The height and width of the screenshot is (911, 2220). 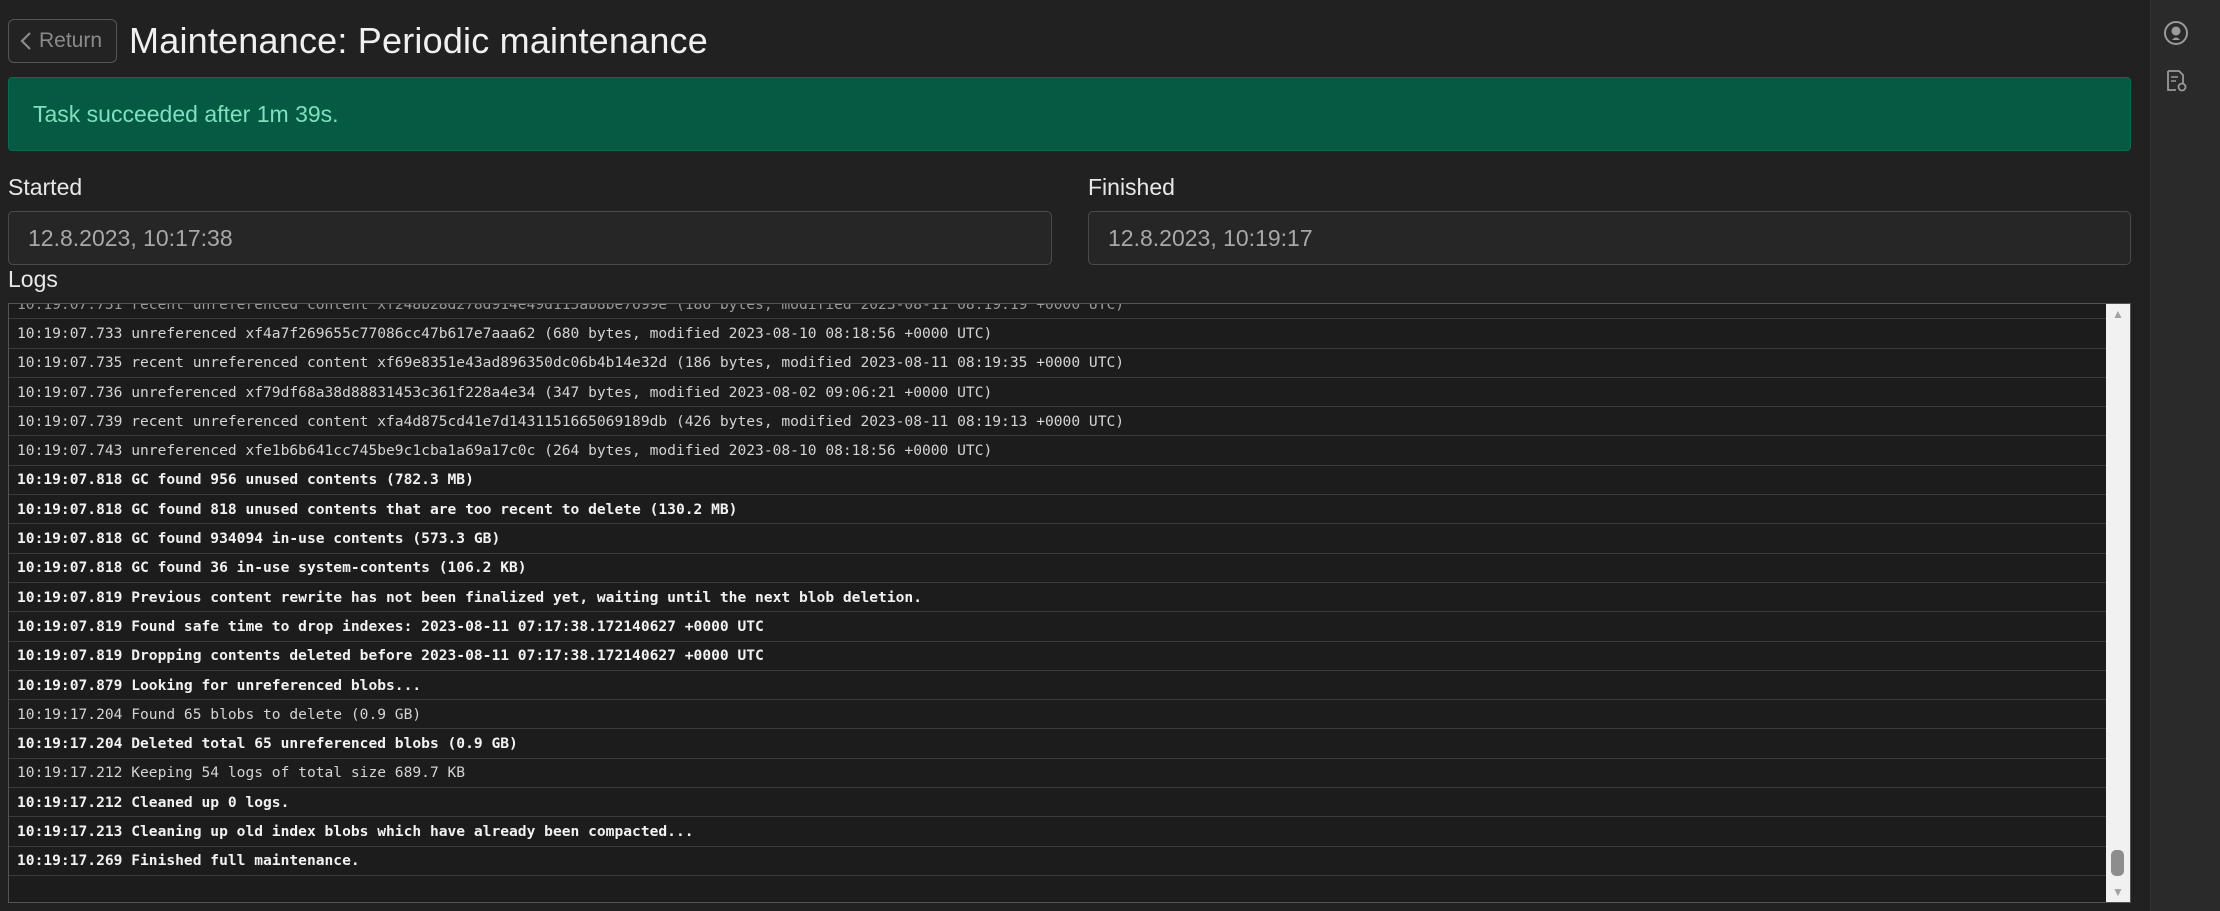 What do you see at coordinates (1069, 114) in the screenshot?
I see `success-alert: Task succeeded after 1m 39s.` at bounding box center [1069, 114].